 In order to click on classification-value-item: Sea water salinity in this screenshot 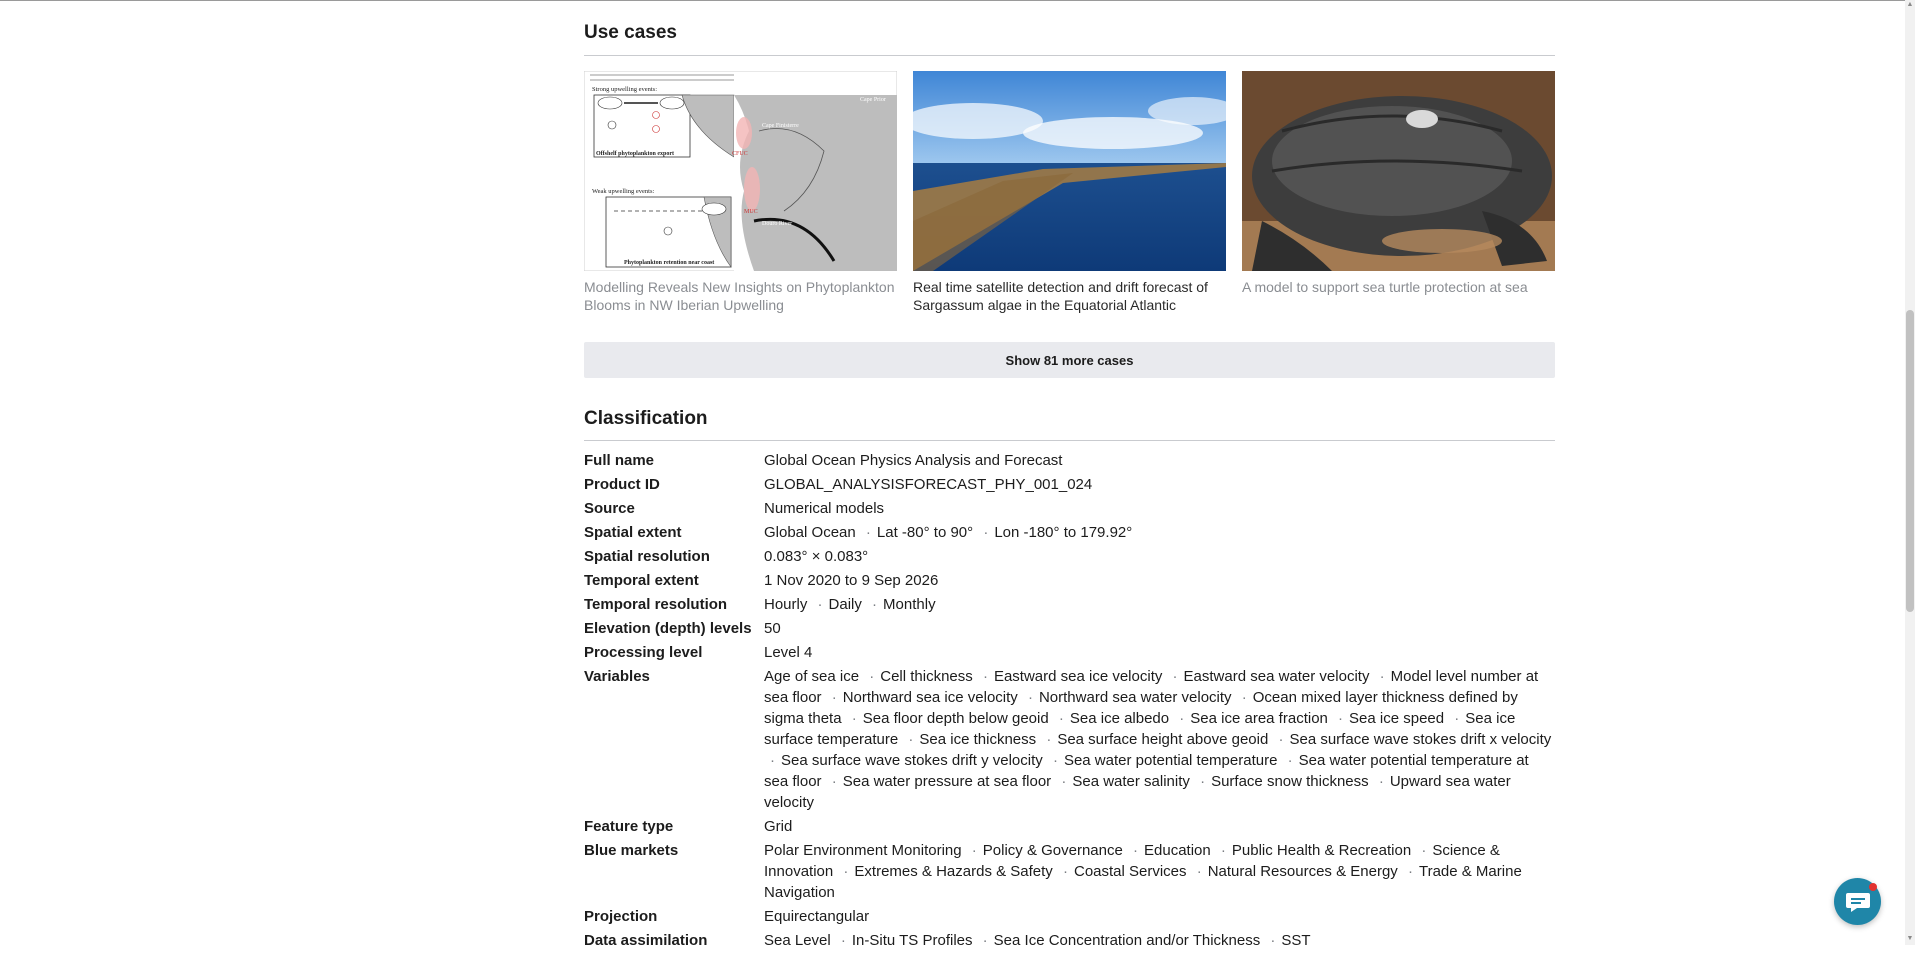, I will do `click(1131, 781)`.